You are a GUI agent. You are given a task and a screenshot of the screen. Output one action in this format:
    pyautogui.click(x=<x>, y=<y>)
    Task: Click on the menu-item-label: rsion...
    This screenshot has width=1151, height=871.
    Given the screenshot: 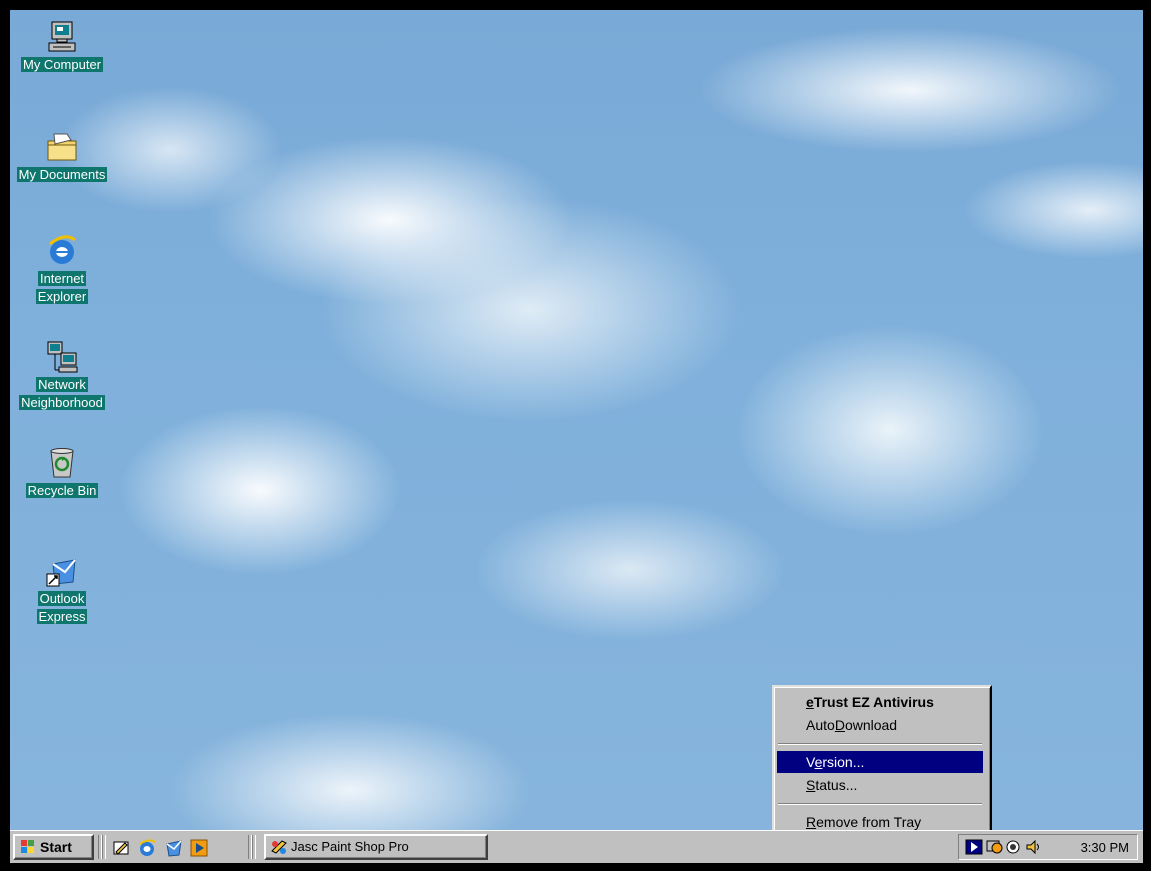 What is the action you would take?
    pyautogui.click(x=843, y=762)
    